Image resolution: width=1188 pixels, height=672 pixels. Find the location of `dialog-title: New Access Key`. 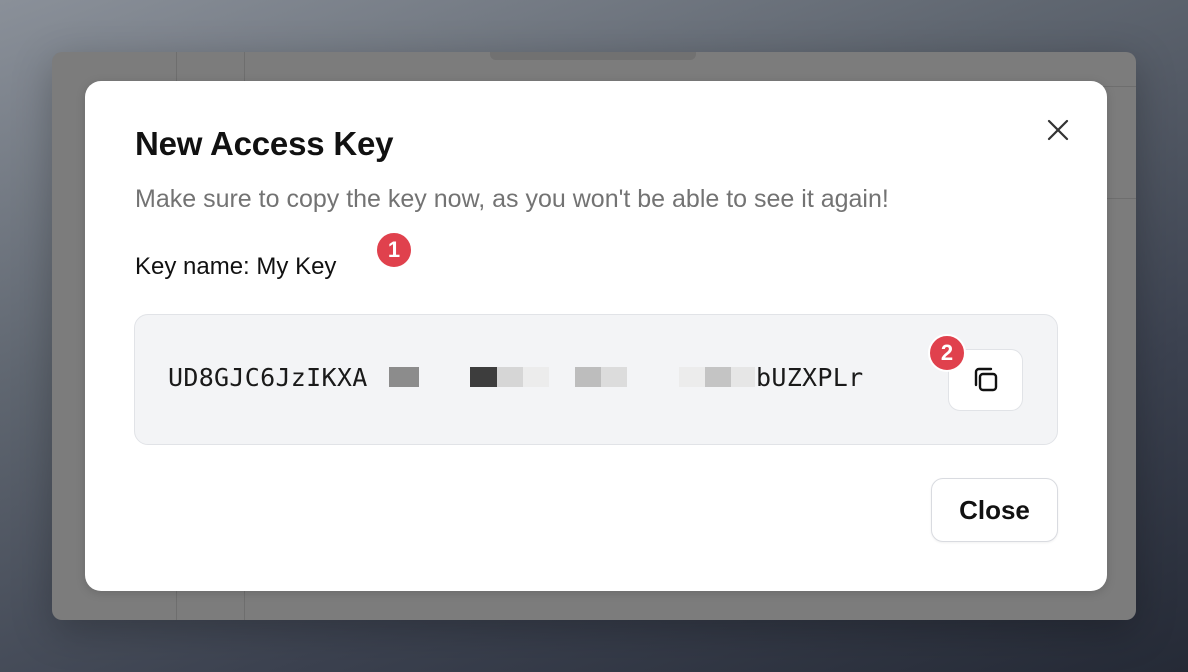

dialog-title: New Access Key is located at coordinates (264, 143).